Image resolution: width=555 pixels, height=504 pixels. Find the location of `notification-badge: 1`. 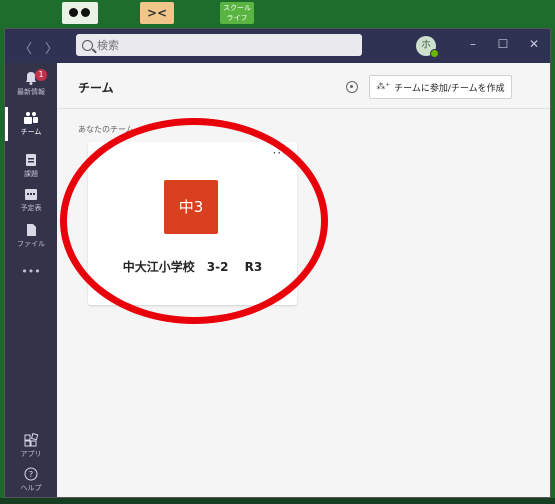

notification-badge: 1 is located at coordinates (41, 75).